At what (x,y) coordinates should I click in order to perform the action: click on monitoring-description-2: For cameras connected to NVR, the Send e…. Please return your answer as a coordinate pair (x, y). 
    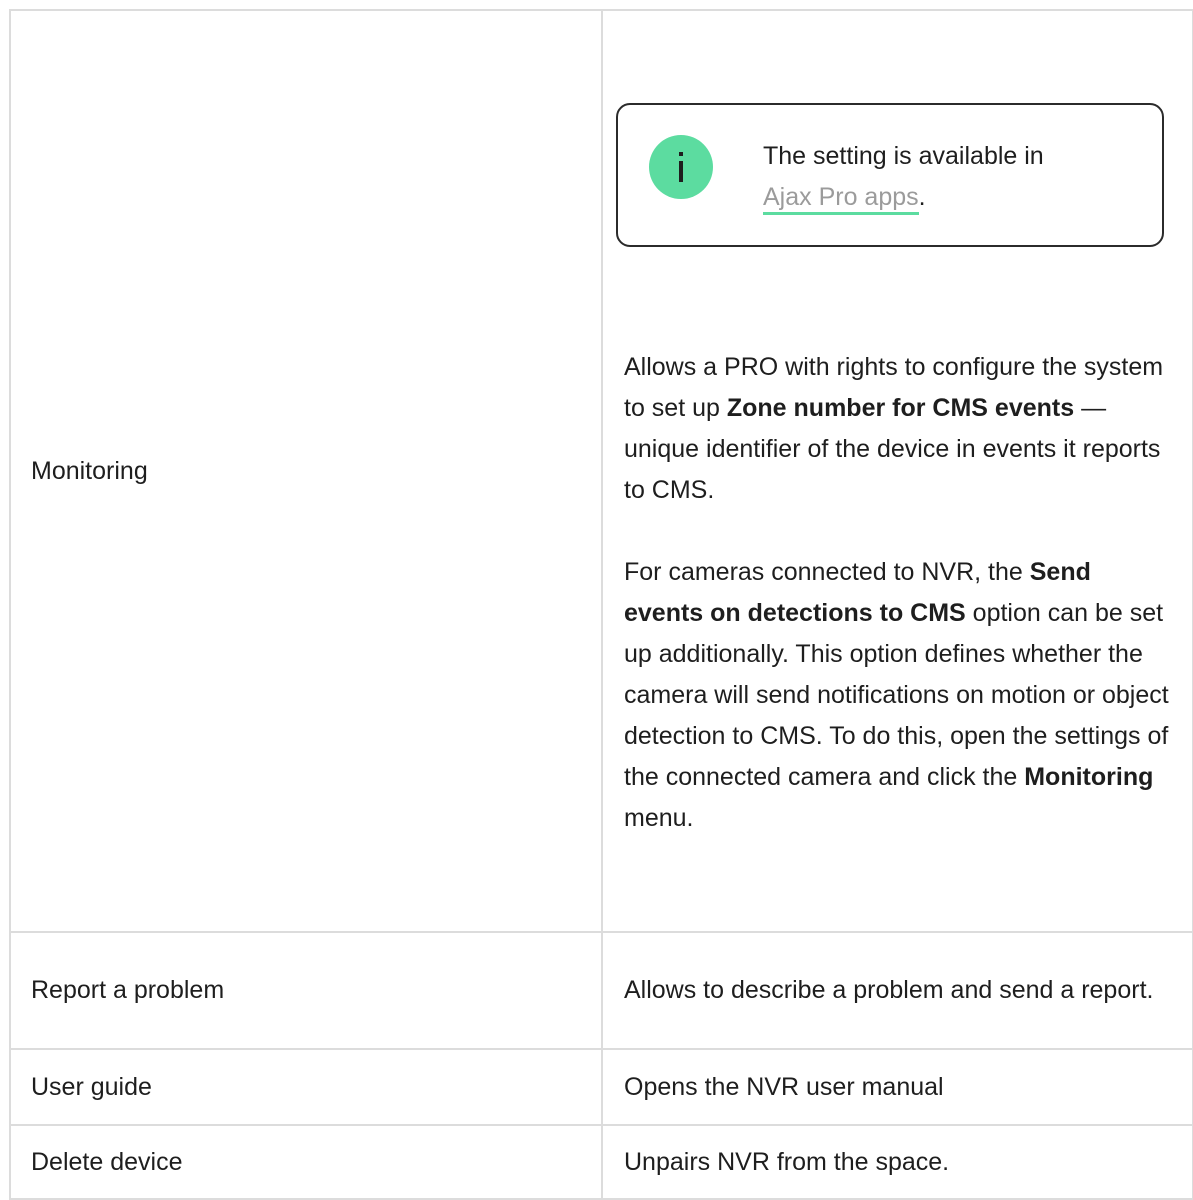
    Looking at the image, I should click on (896, 695).